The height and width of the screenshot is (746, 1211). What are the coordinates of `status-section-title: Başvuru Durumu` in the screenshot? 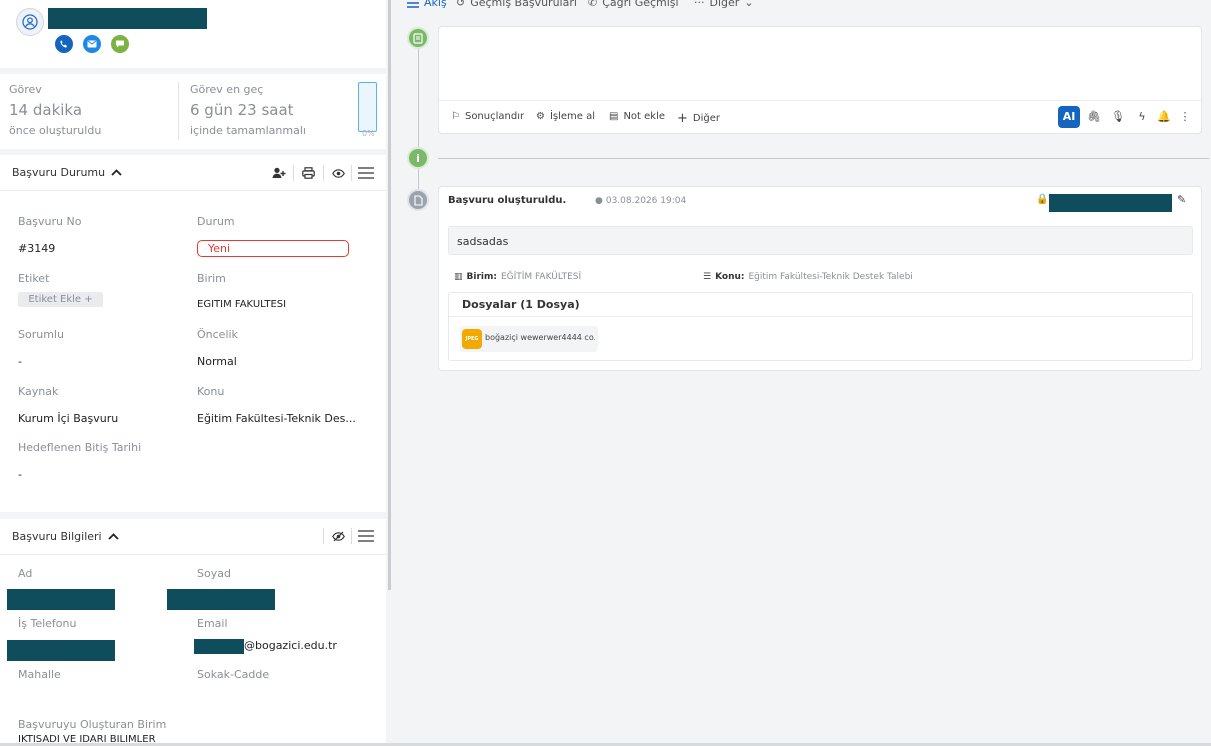 It's located at (67, 172).